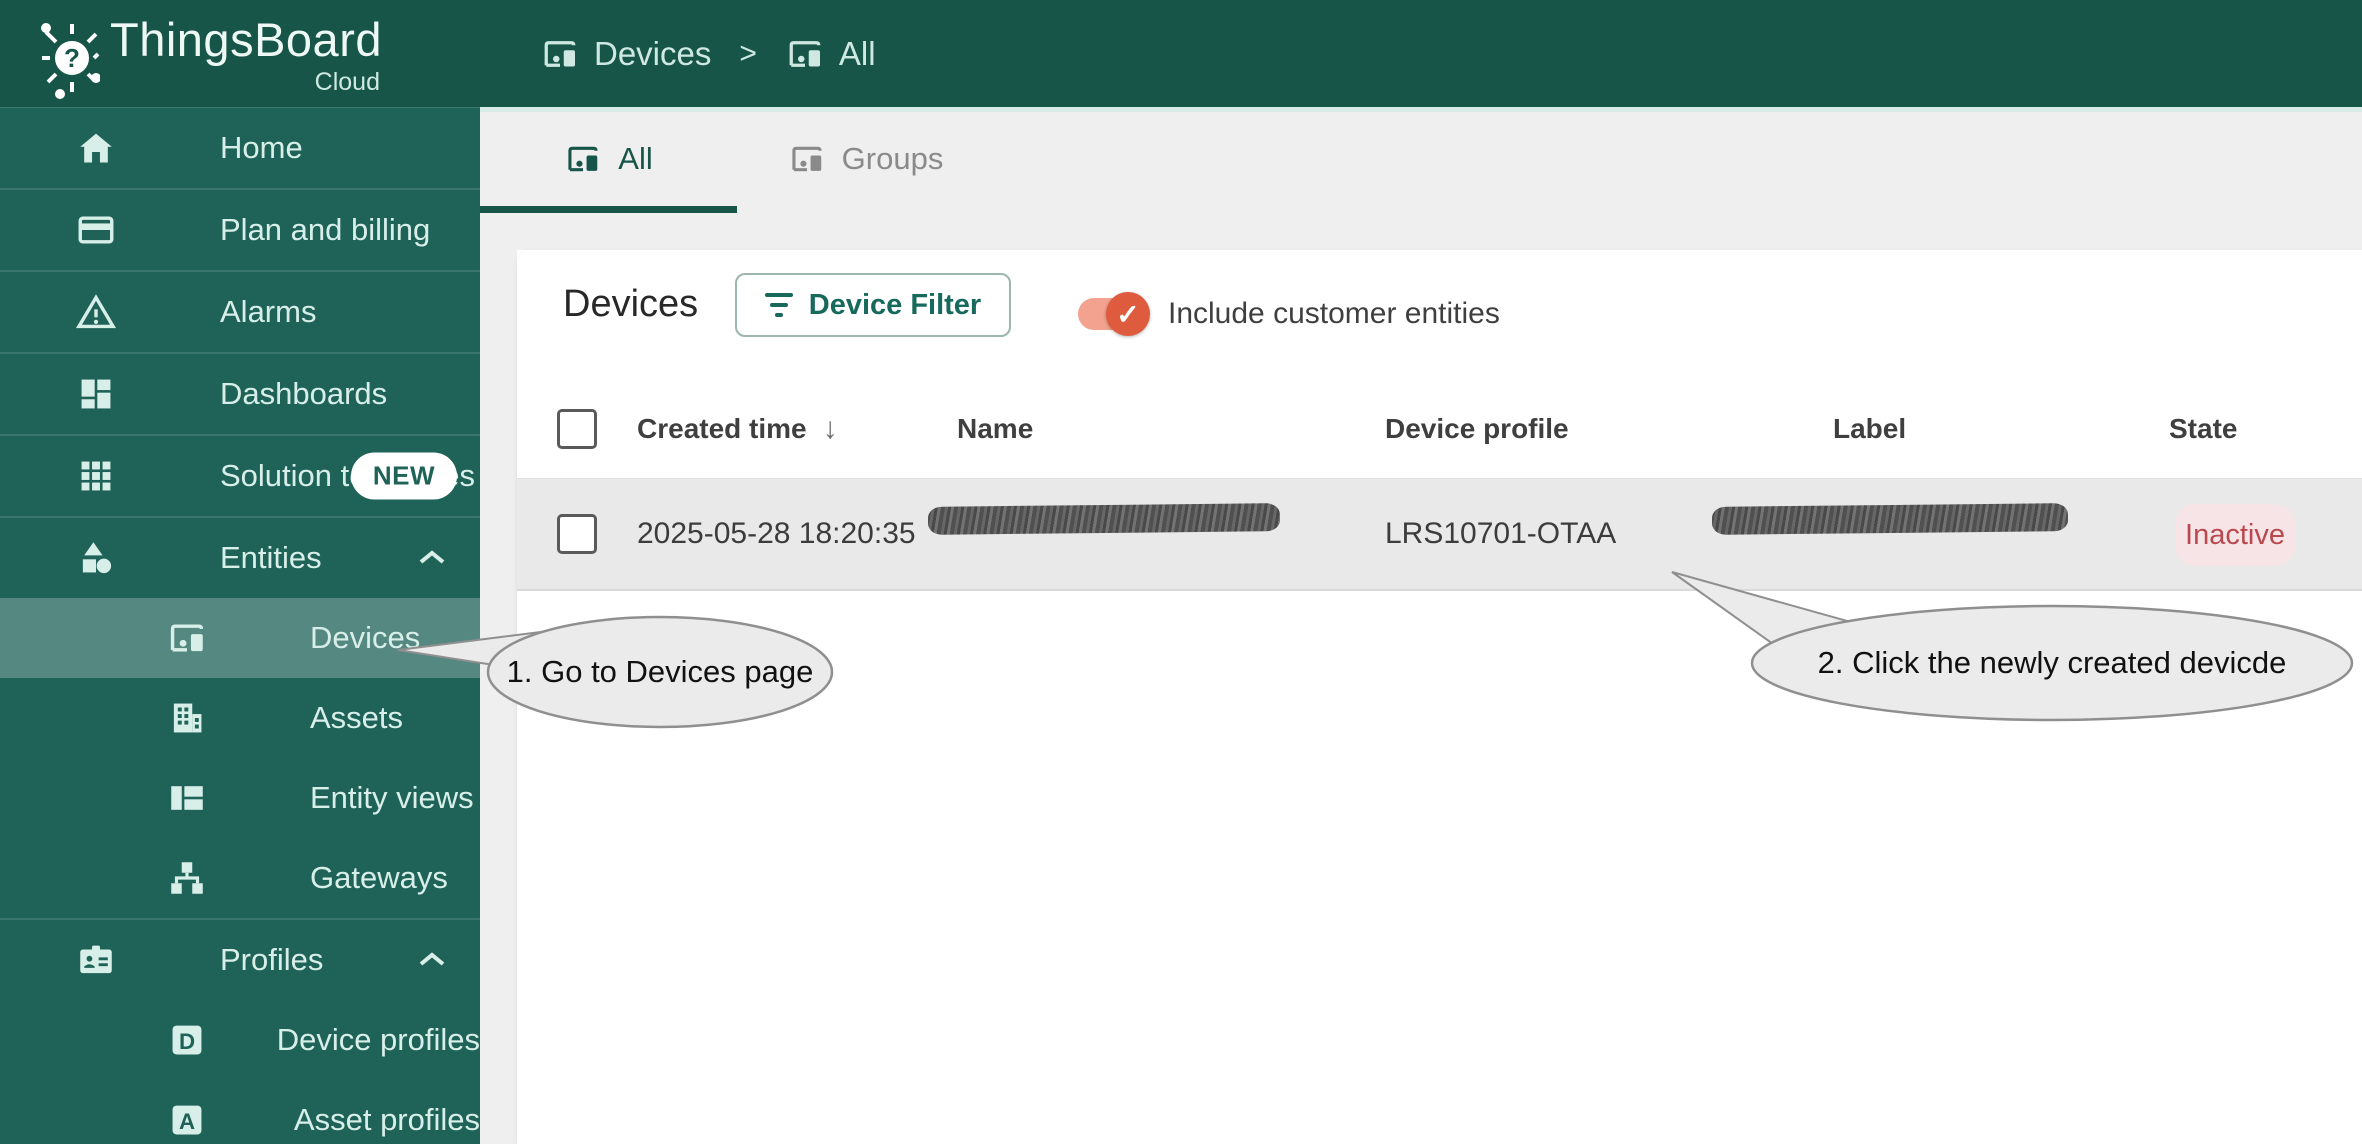 This screenshot has height=1144, width=2362. Describe the element at coordinates (577, 534) in the screenshot. I see `row-checkbox` at that location.